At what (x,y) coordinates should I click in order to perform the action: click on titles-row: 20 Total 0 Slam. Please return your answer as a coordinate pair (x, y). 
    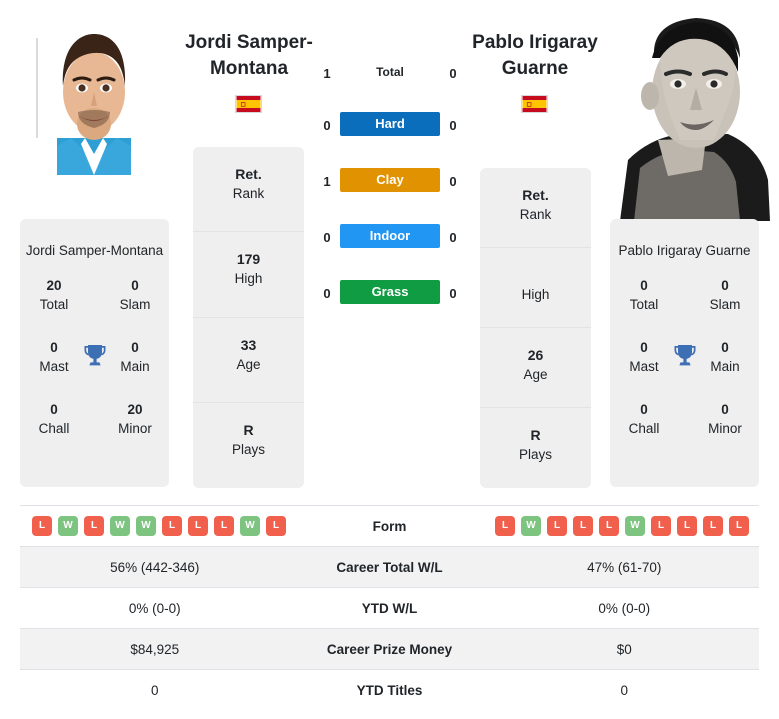
    Looking at the image, I should click on (94, 307).